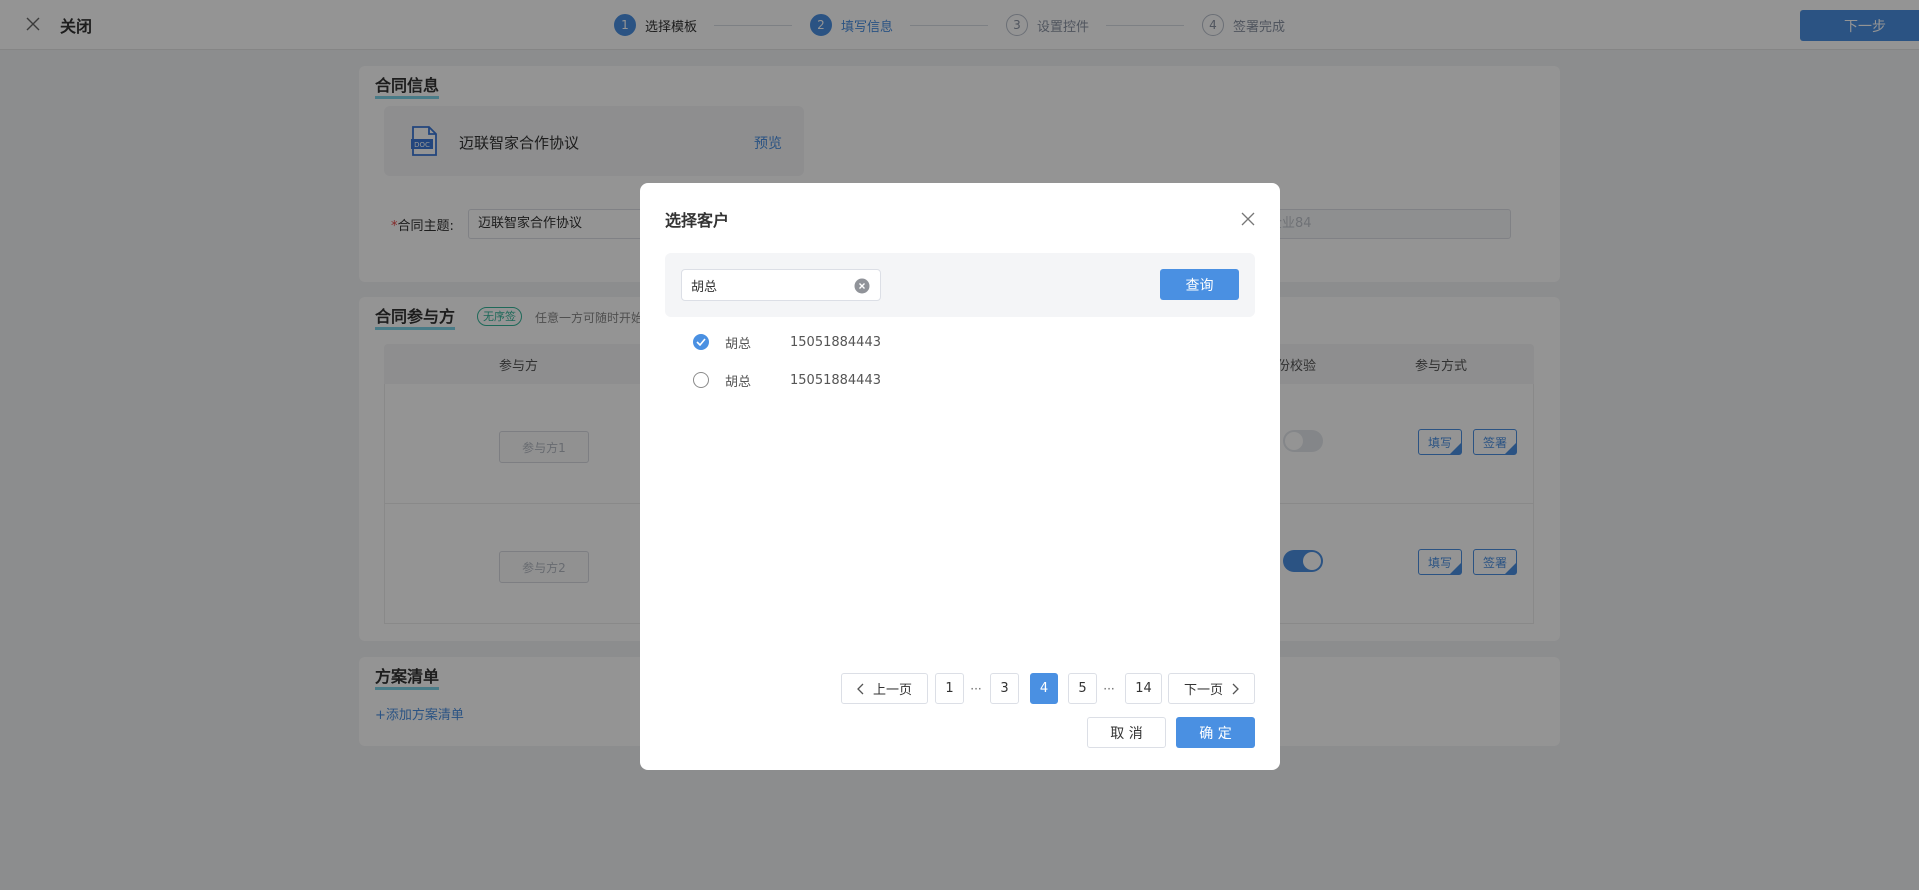 This screenshot has width=1919, height=890. What do you see at coordinates (1199, 284) in the screenshot?
I see `query-button: 查询` at bounding box center [1199, 284].